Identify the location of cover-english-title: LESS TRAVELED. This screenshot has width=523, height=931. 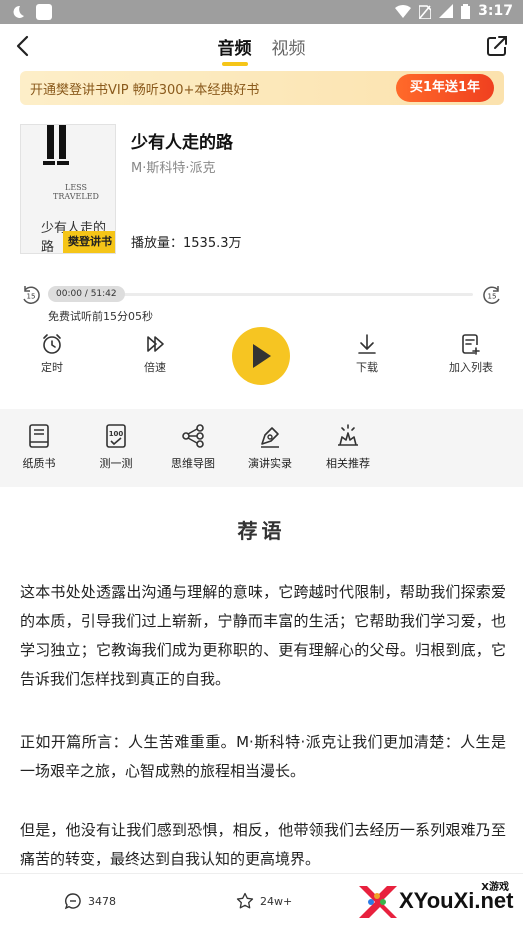
(76, 192).